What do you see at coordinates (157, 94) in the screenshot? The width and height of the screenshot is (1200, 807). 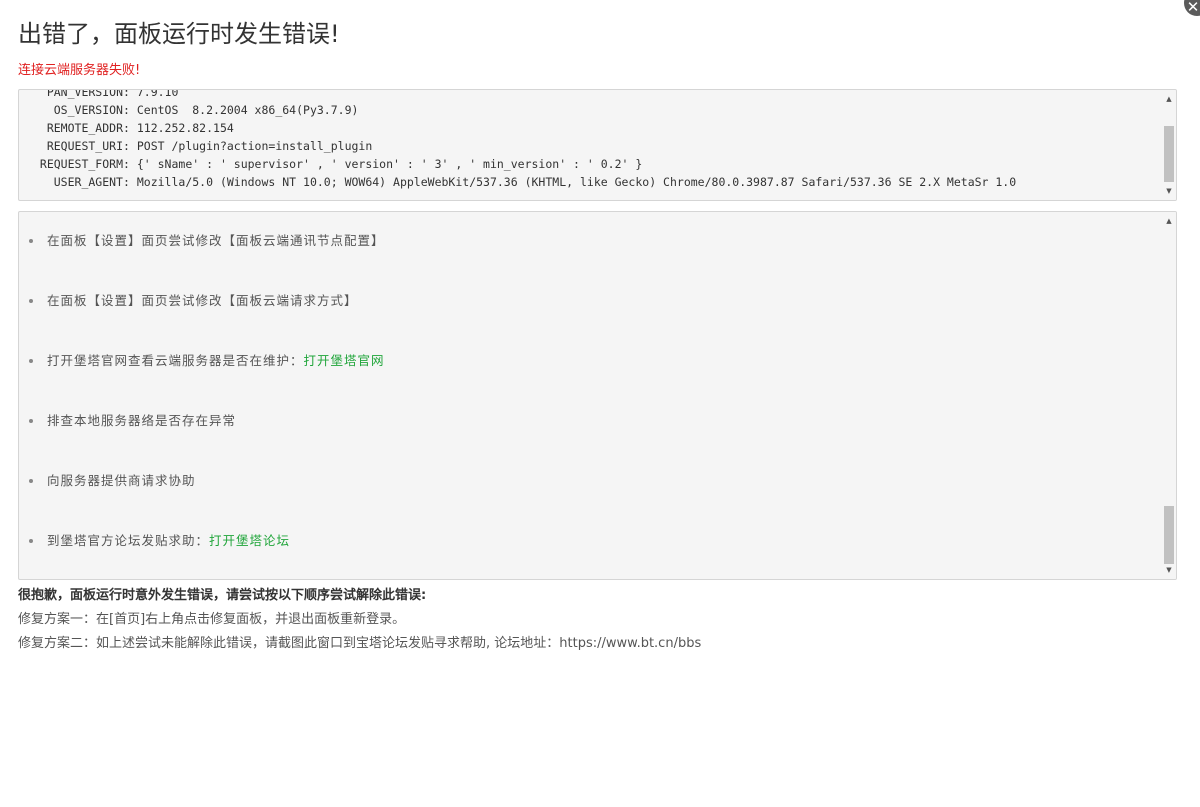 I see `trace-value: 7.9.10` at bounding box center [157, 94].